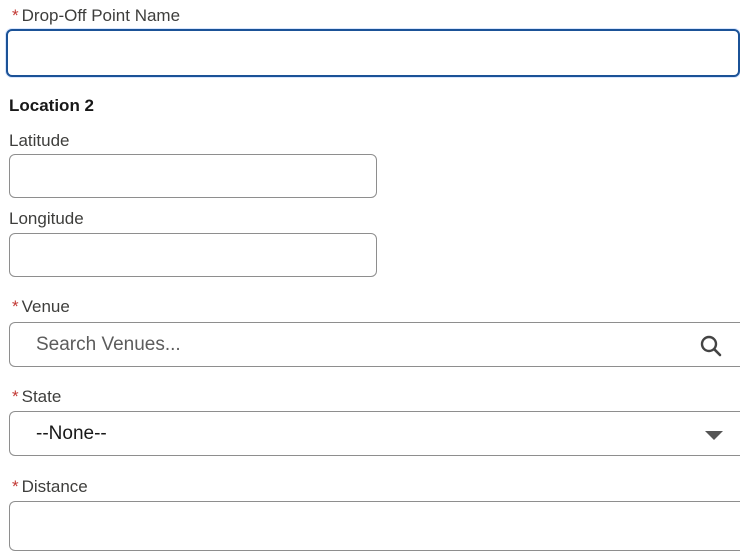  What do you see at coordinates (39, 140) in the screenshot?
I see `latitude-label: Latitude` at bounding box center [39, 140].